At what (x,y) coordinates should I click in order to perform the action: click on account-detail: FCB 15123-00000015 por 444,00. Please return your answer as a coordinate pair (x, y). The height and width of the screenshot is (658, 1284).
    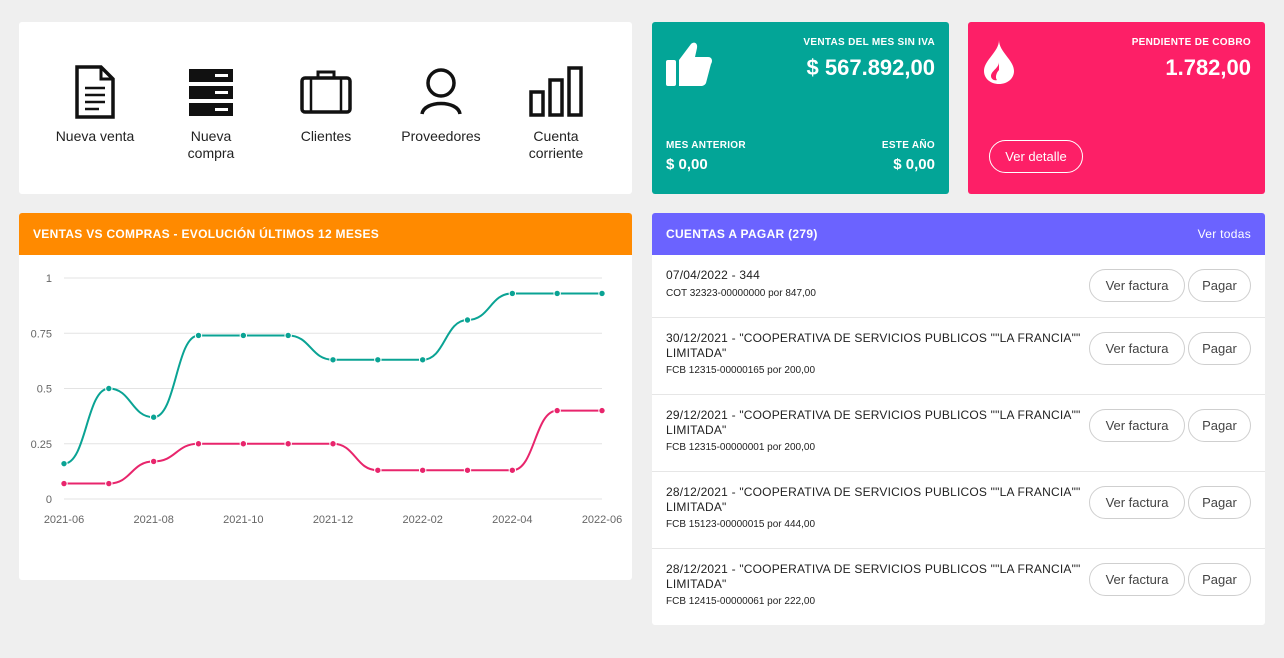
    Looking at the image, I should click on (741, 524).